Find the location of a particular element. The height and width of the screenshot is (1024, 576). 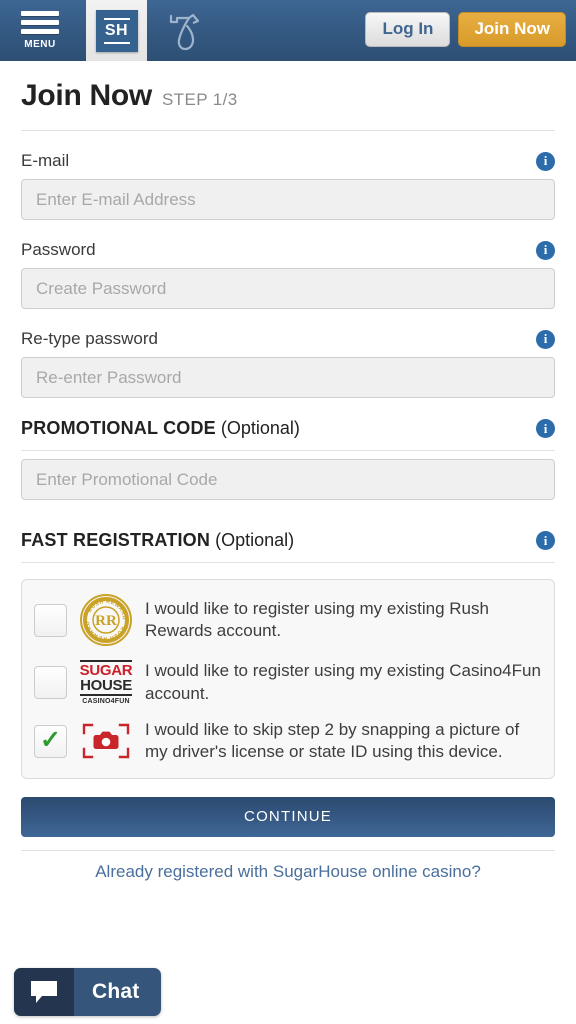

sugar-logo-line1: SUGAR is located at coordinates (106, 669).